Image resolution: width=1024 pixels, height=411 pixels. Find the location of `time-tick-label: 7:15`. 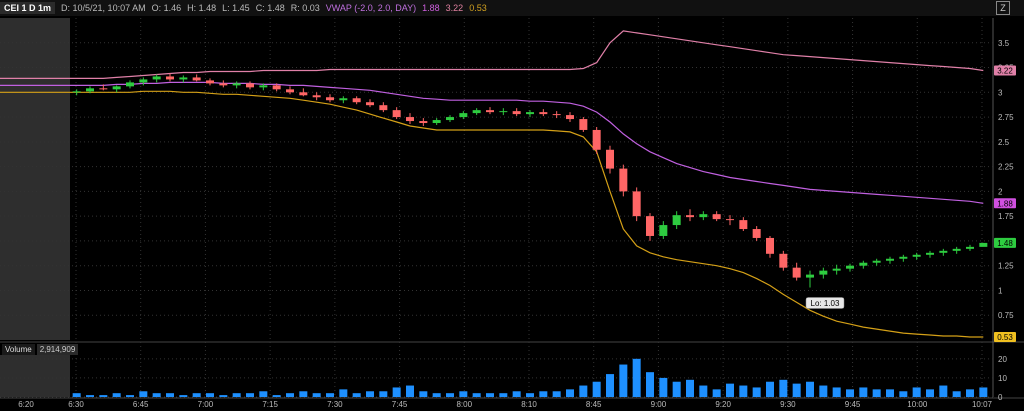

time-tick-label: 7:15 is located at coordinates (270, 404).